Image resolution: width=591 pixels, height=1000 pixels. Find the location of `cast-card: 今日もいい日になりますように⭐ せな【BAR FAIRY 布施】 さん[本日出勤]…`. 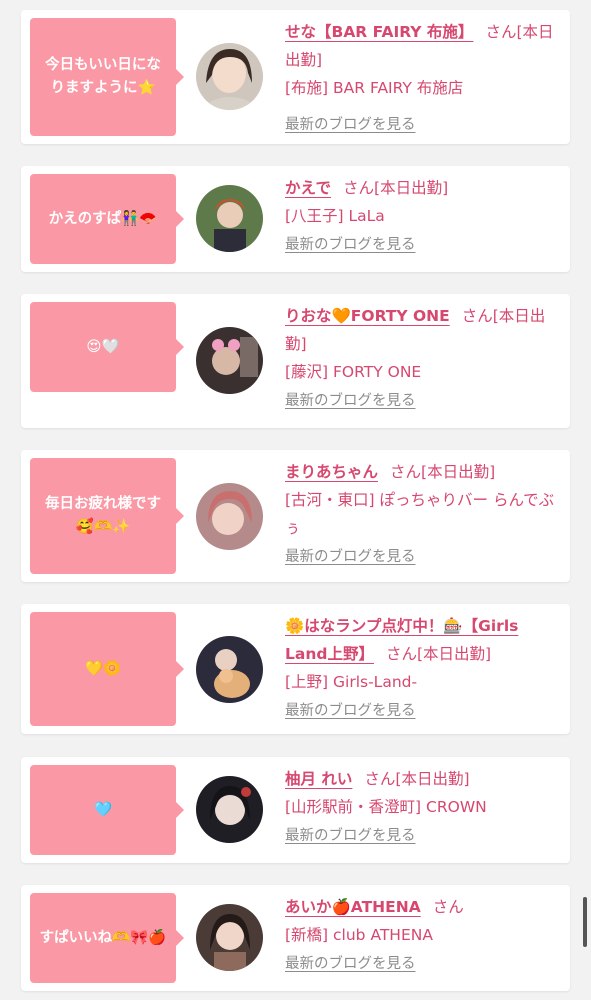

cast-card: 今日もいい日になりますように⭐ せな【BAR FAIRY 布施】 さん[本日出勤]… is located at coordinates (295, 77).